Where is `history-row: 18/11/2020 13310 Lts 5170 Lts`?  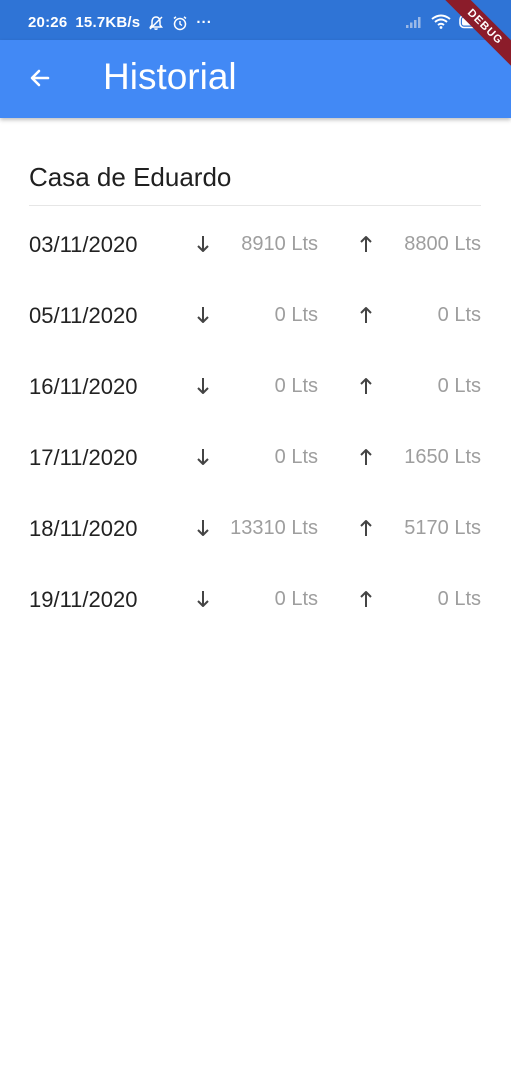 history-row: 18/11/2020 13310 Lts 5170 Lts is located at coordinates (255, 529).